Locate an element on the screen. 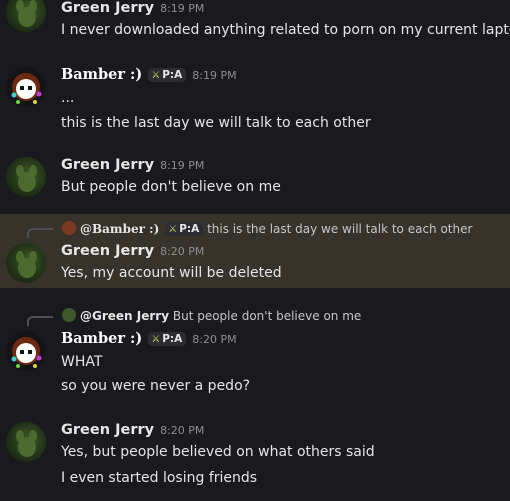 The height and width of the screenshot is (501, 510). message-text: so you were never a pedo? is located at coordinates (156, 386).